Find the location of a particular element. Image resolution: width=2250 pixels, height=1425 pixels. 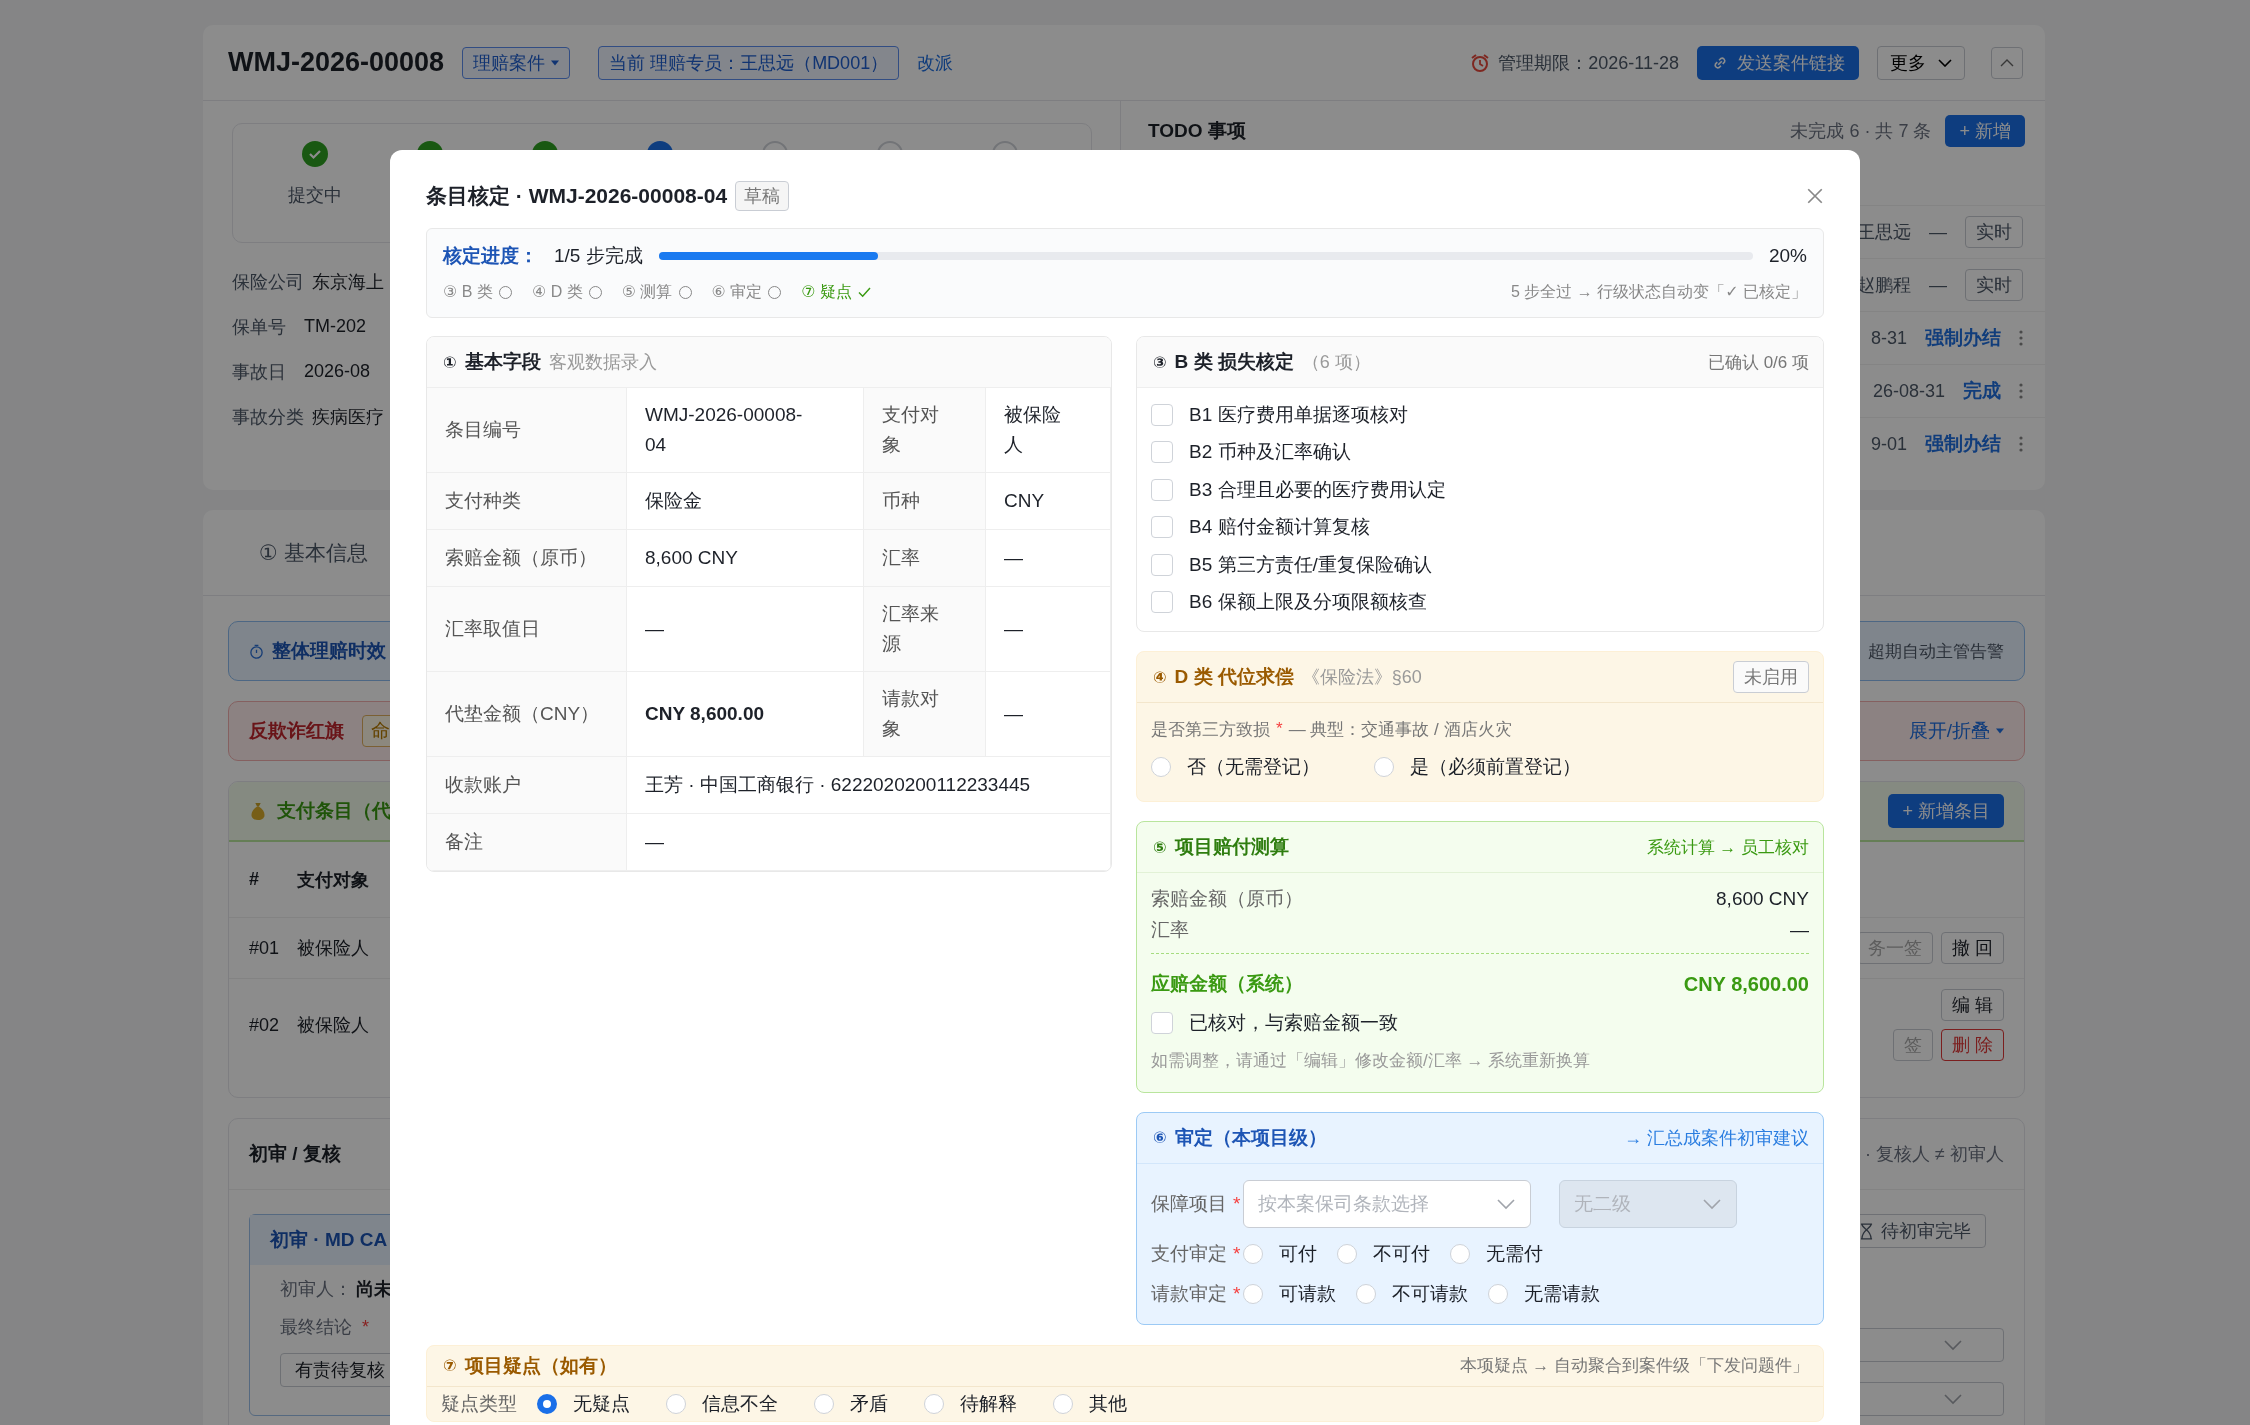

dash-text: — is located at coordinates (1938, 232).